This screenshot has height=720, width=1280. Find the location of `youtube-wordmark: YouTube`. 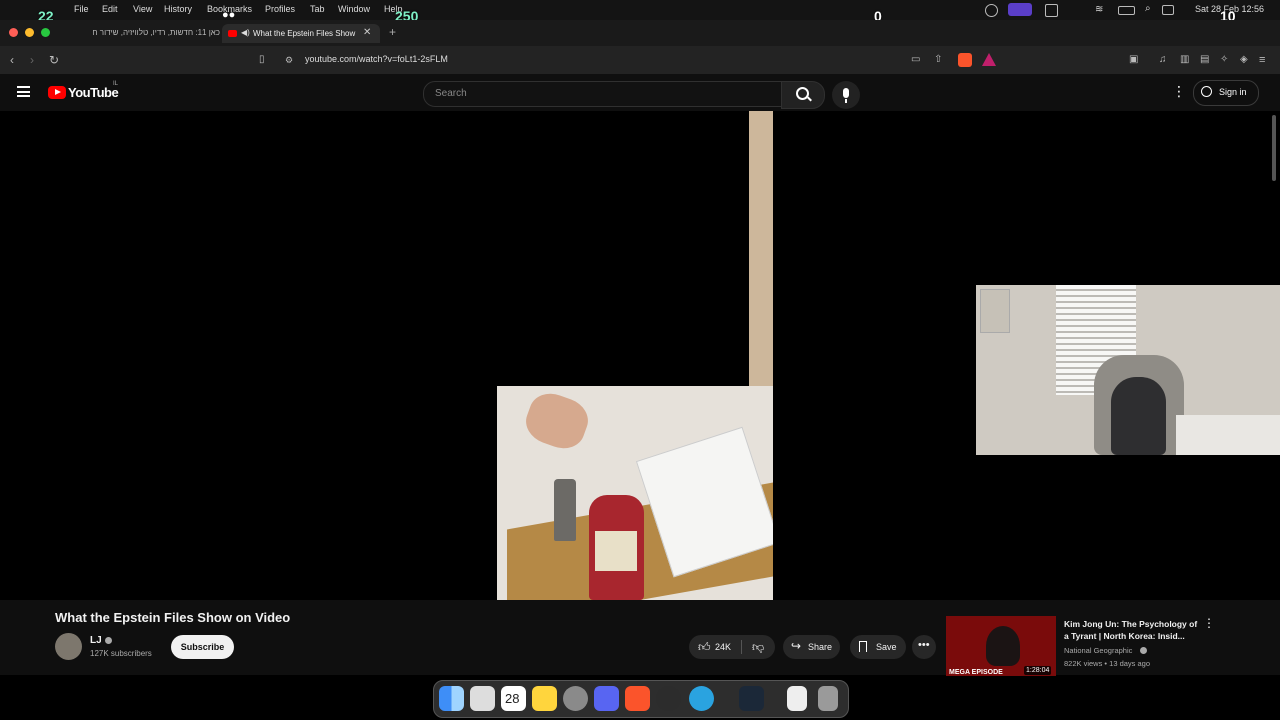

youtube-wordmark: YouTube is located at coordinates (93, 92).